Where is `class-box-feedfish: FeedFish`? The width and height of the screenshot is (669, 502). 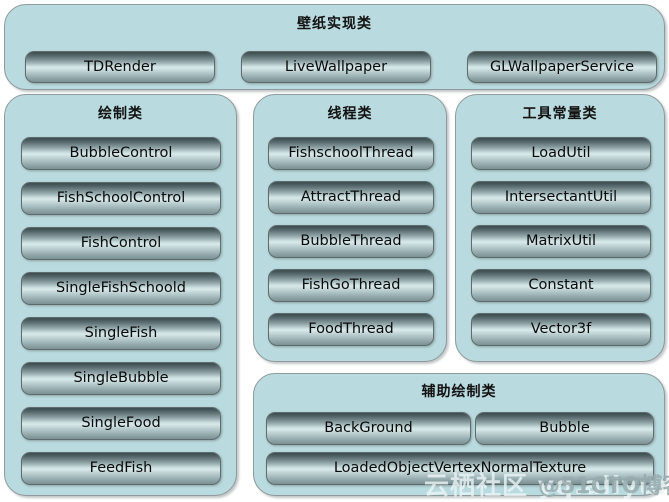
class-box-feedfish: FeedFish is located at coordinates (121, 468).